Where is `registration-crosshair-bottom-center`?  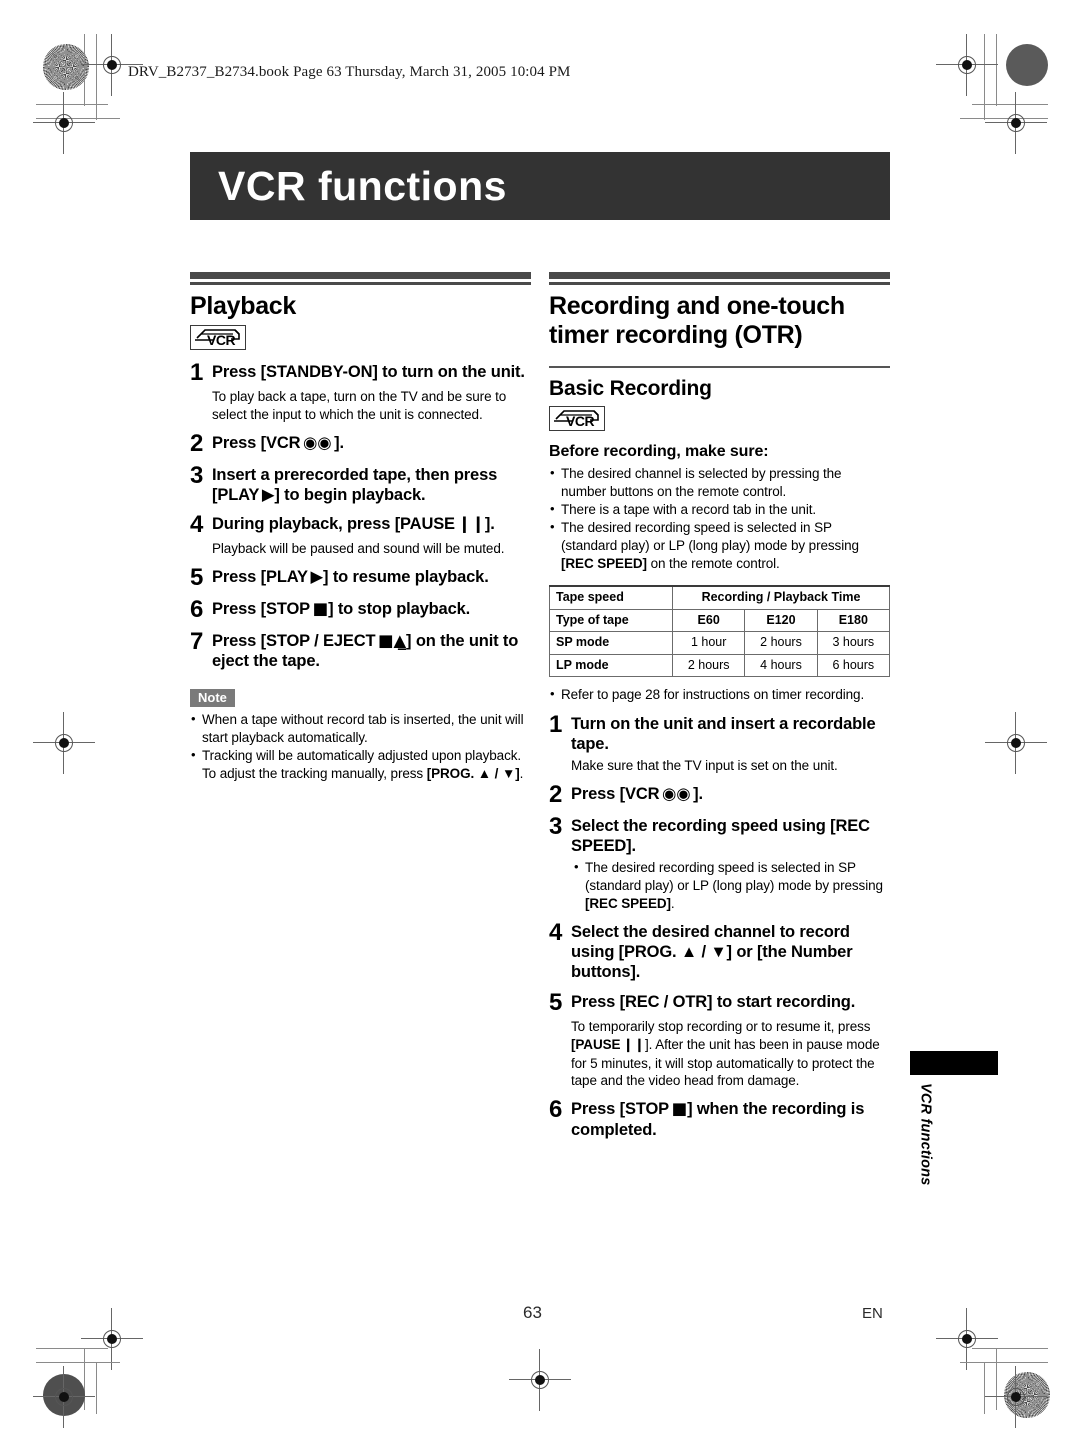 registration-crosshair-bottom-center is located at coordinates (540, 1380).